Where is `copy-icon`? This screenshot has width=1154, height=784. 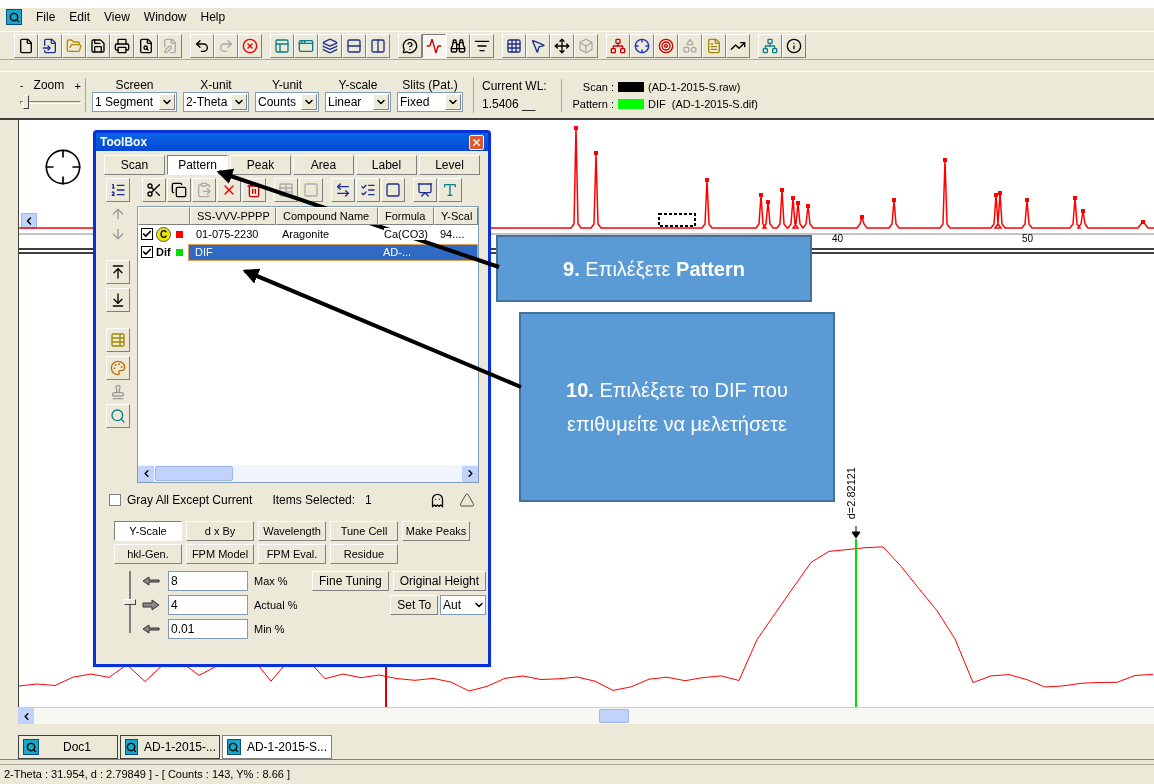 copy-icon is located at coordinates (179, 190).